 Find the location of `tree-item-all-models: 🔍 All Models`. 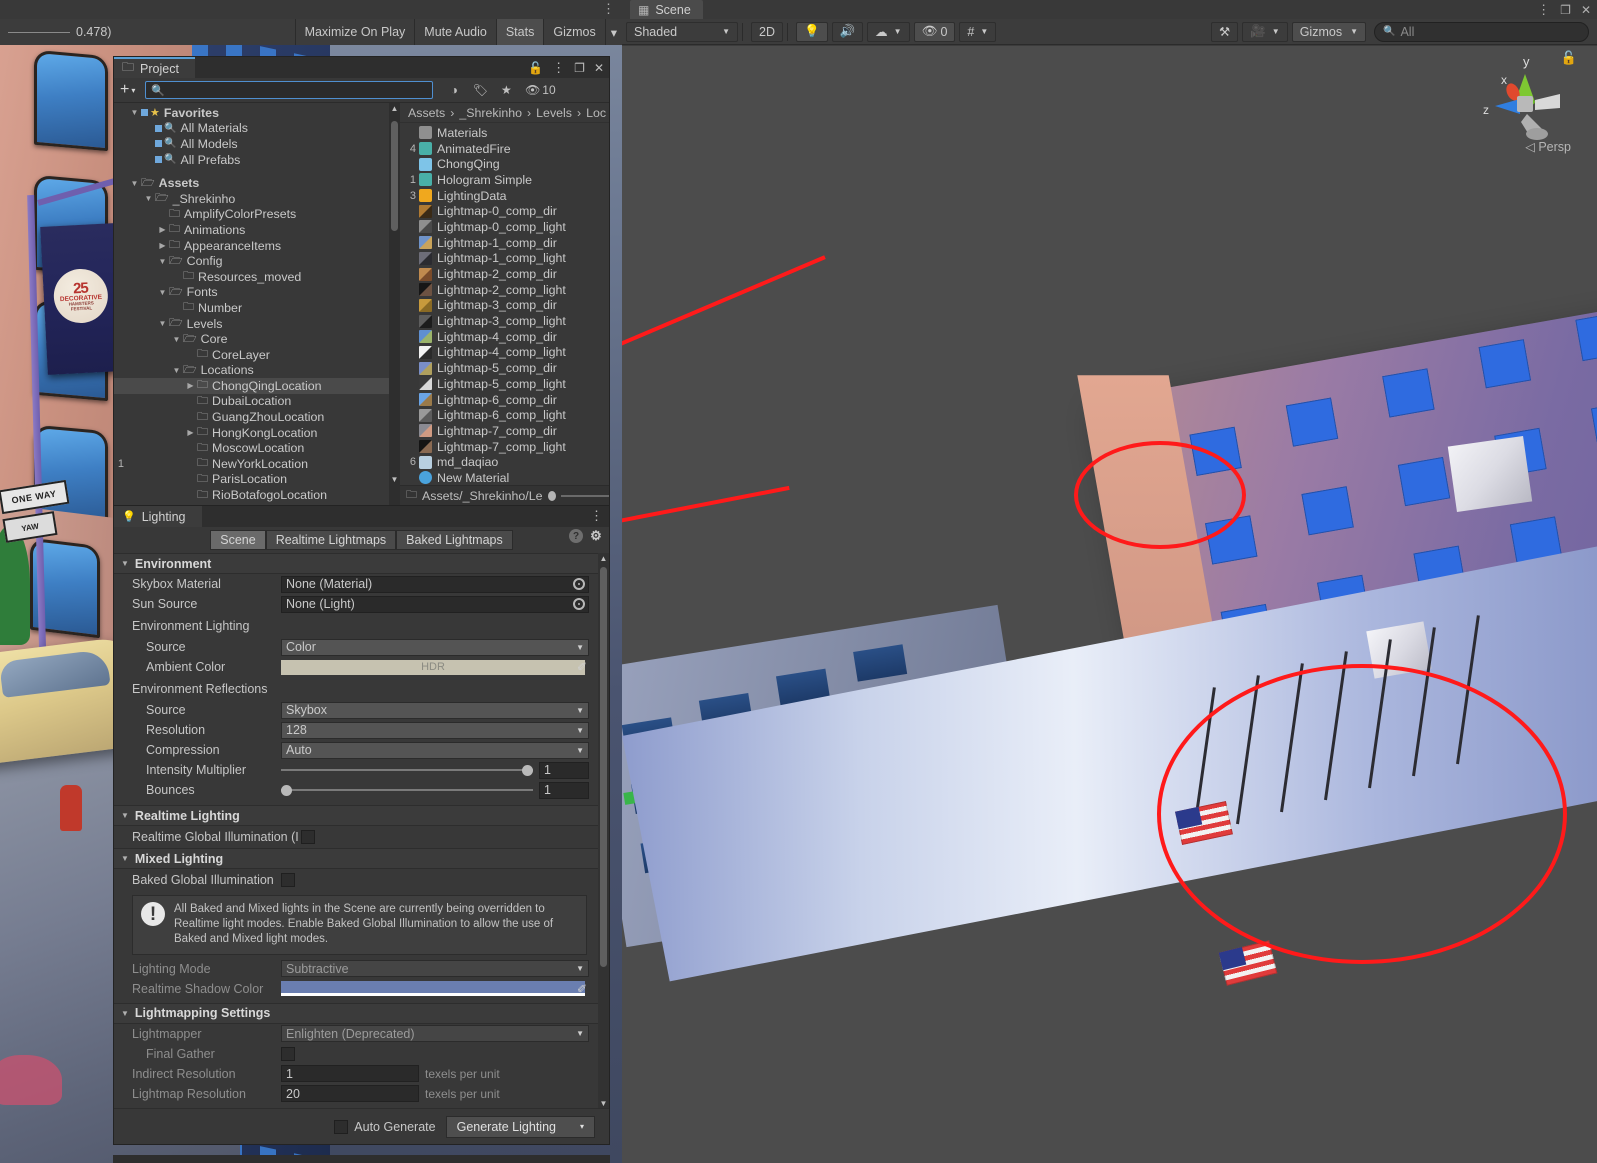

tree-item-all-models: 🔍 All Models is located at coordinates (255, 144).